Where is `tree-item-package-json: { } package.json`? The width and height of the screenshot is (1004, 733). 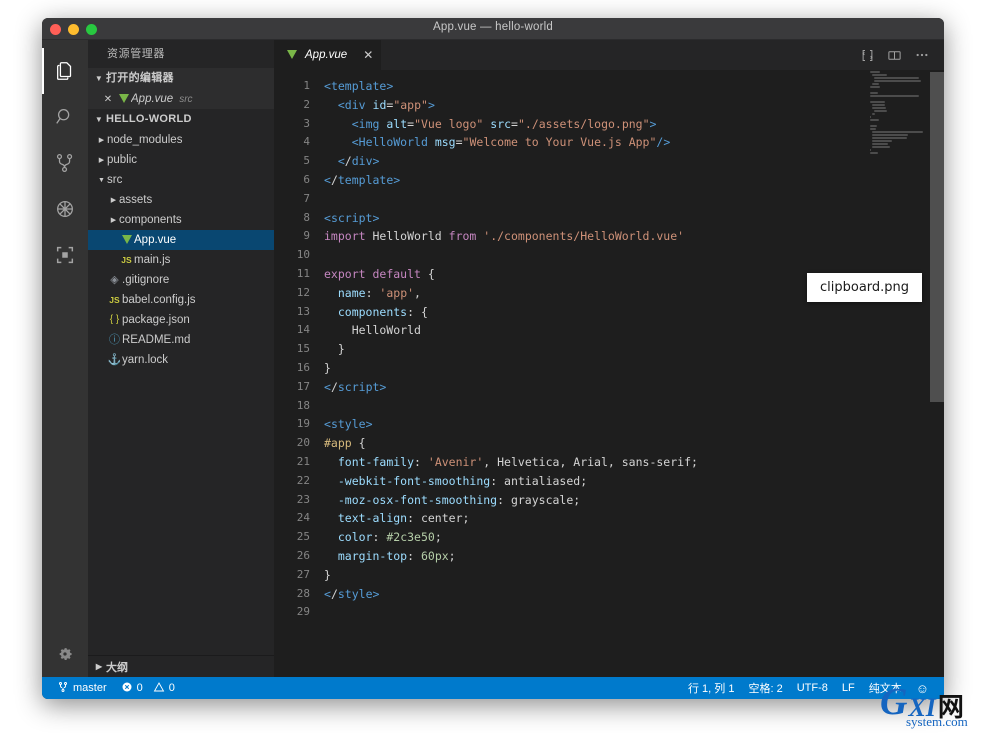
tree-item-package-json: { } package.json is located at coordinates (181, 320).